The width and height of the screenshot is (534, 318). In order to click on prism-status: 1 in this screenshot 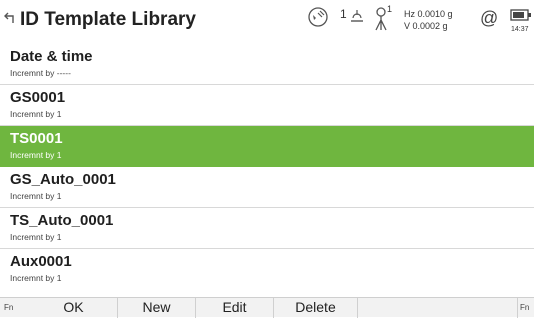, I will do `click(385, 18)`.